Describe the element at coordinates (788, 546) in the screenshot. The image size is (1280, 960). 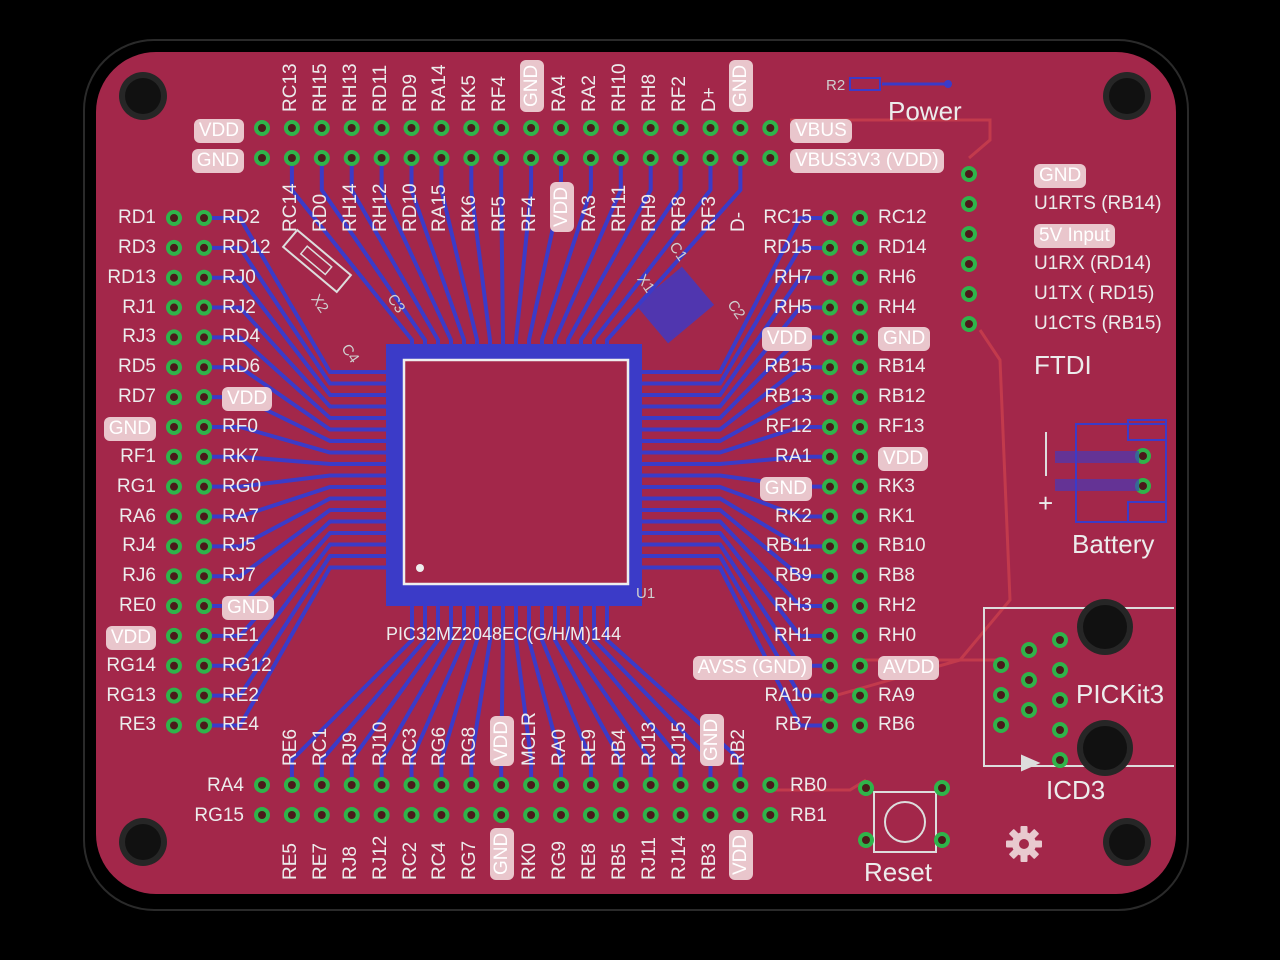
I see `pin-label: RB11` at that location.